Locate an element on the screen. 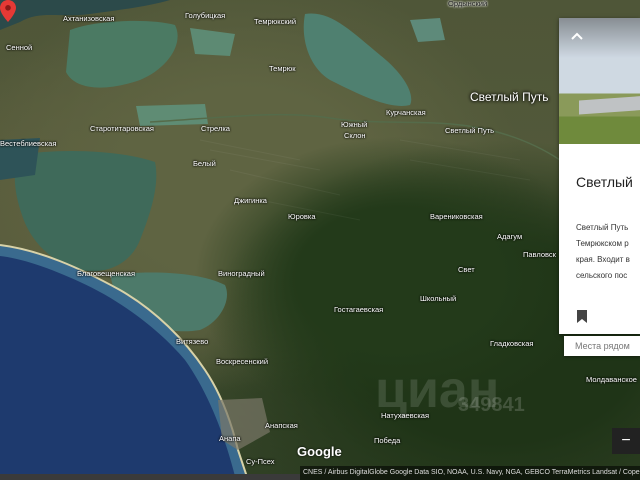 The width and height of the screenshot is (640, 480). place-label: Темрюкский is located at coordinates (275, 21).